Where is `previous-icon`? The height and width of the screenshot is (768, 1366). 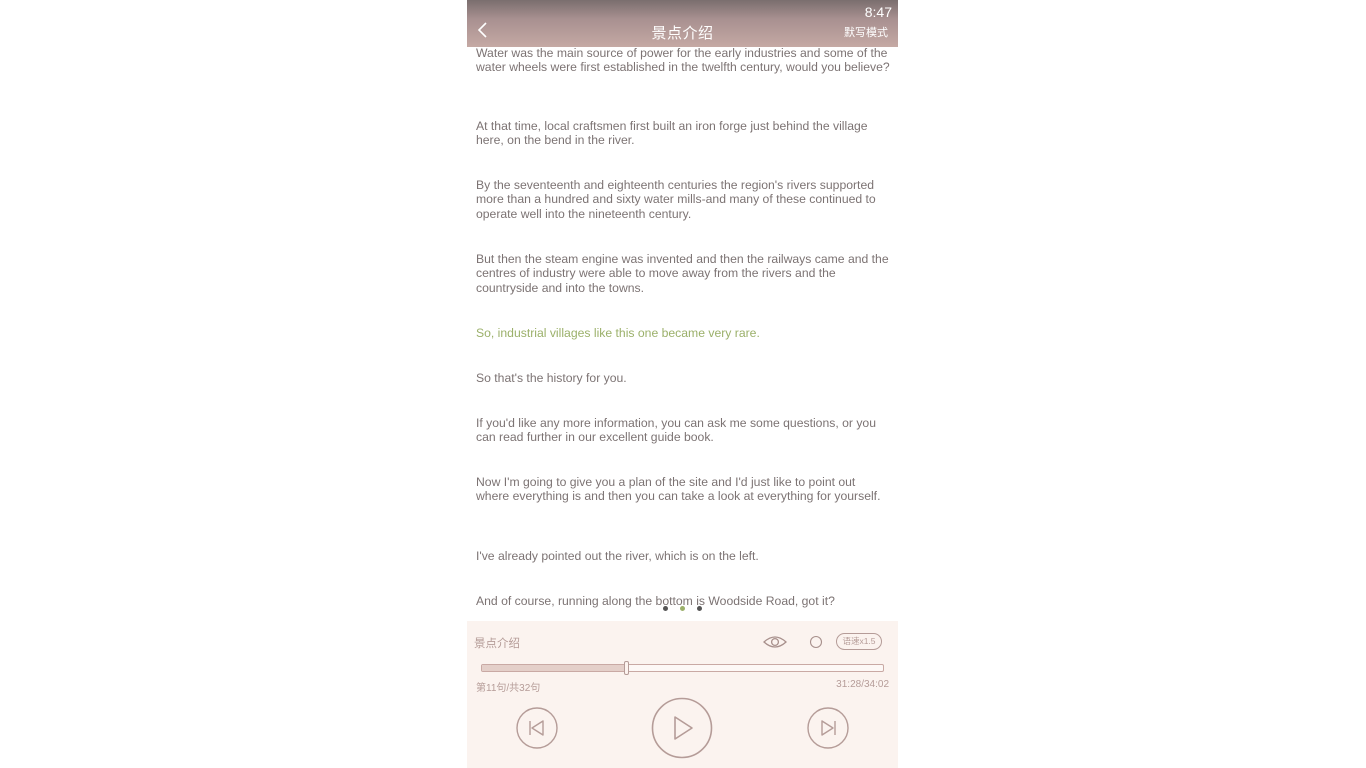
previous-icon is located at coordinates (537, 728).